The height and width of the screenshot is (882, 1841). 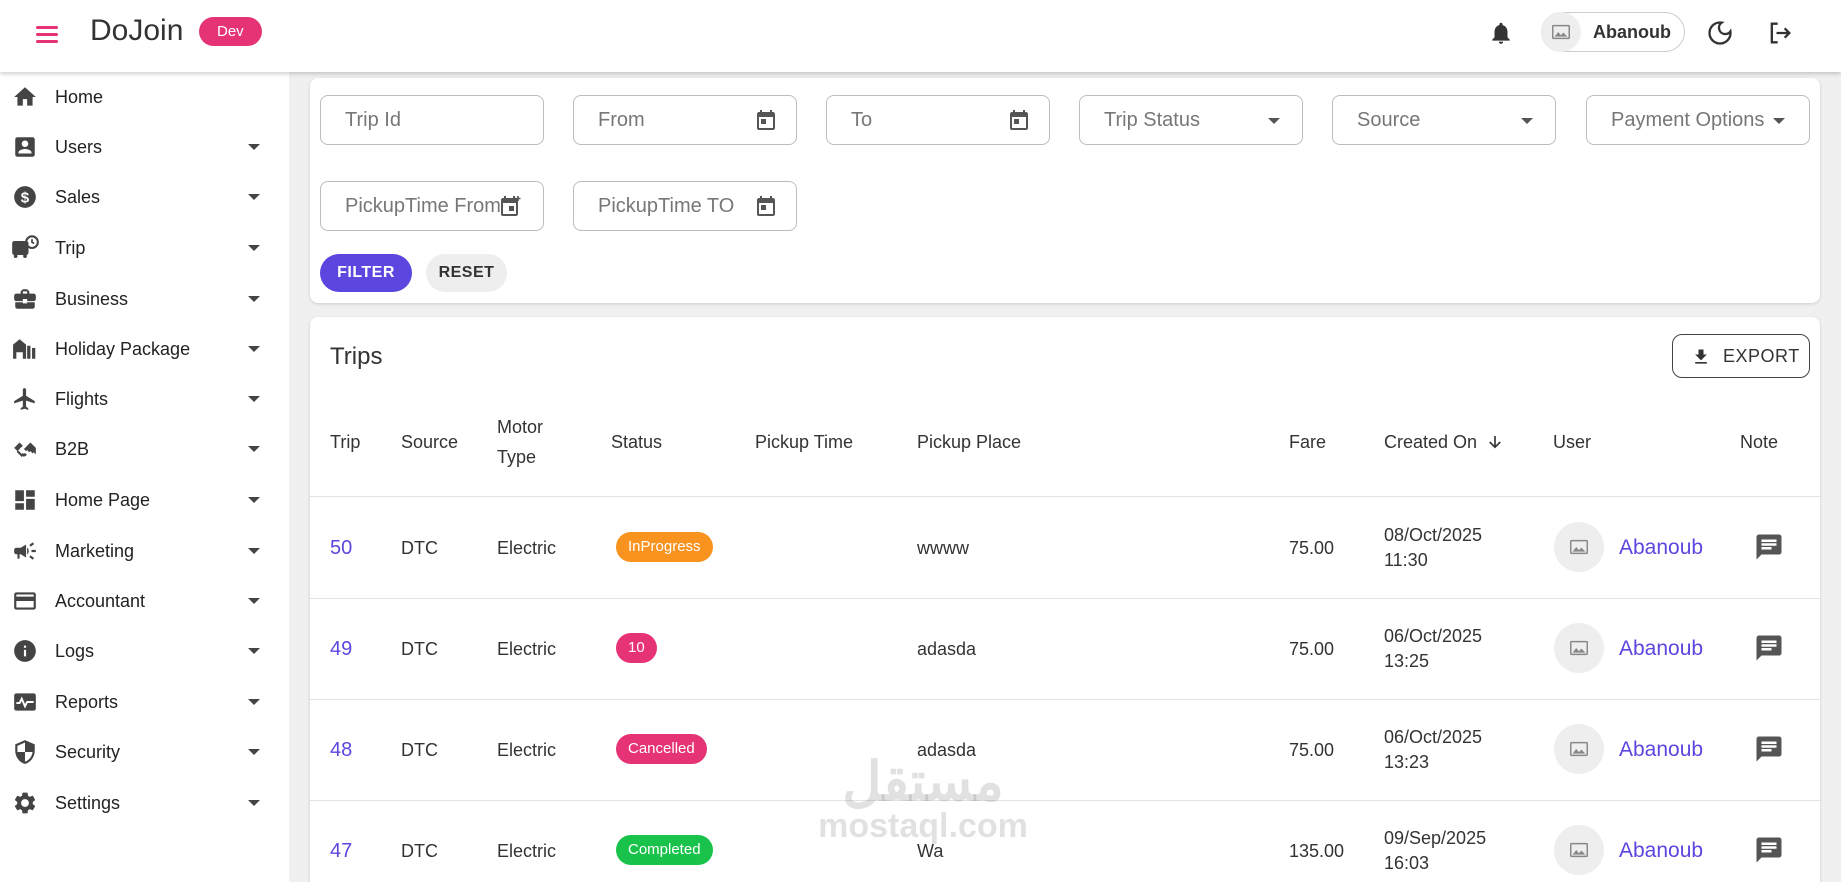 What do you see at coordinates (511, 207) in the screenshot?
I see `calendar-clock-icon` at bounding box center [511, 207].